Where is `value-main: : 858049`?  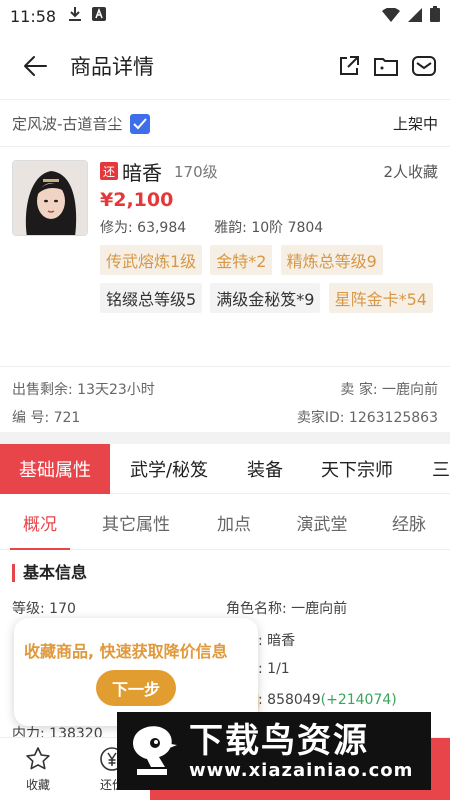 value-main: : 858049 is located at coordinates (289, 700).